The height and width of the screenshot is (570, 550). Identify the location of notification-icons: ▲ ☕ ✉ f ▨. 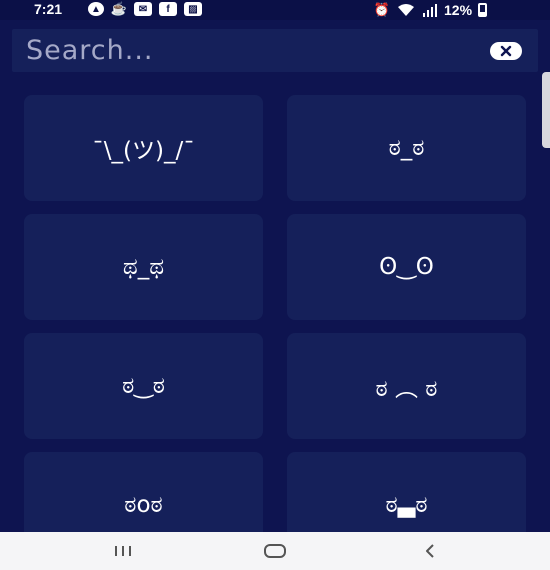
(145, 8).